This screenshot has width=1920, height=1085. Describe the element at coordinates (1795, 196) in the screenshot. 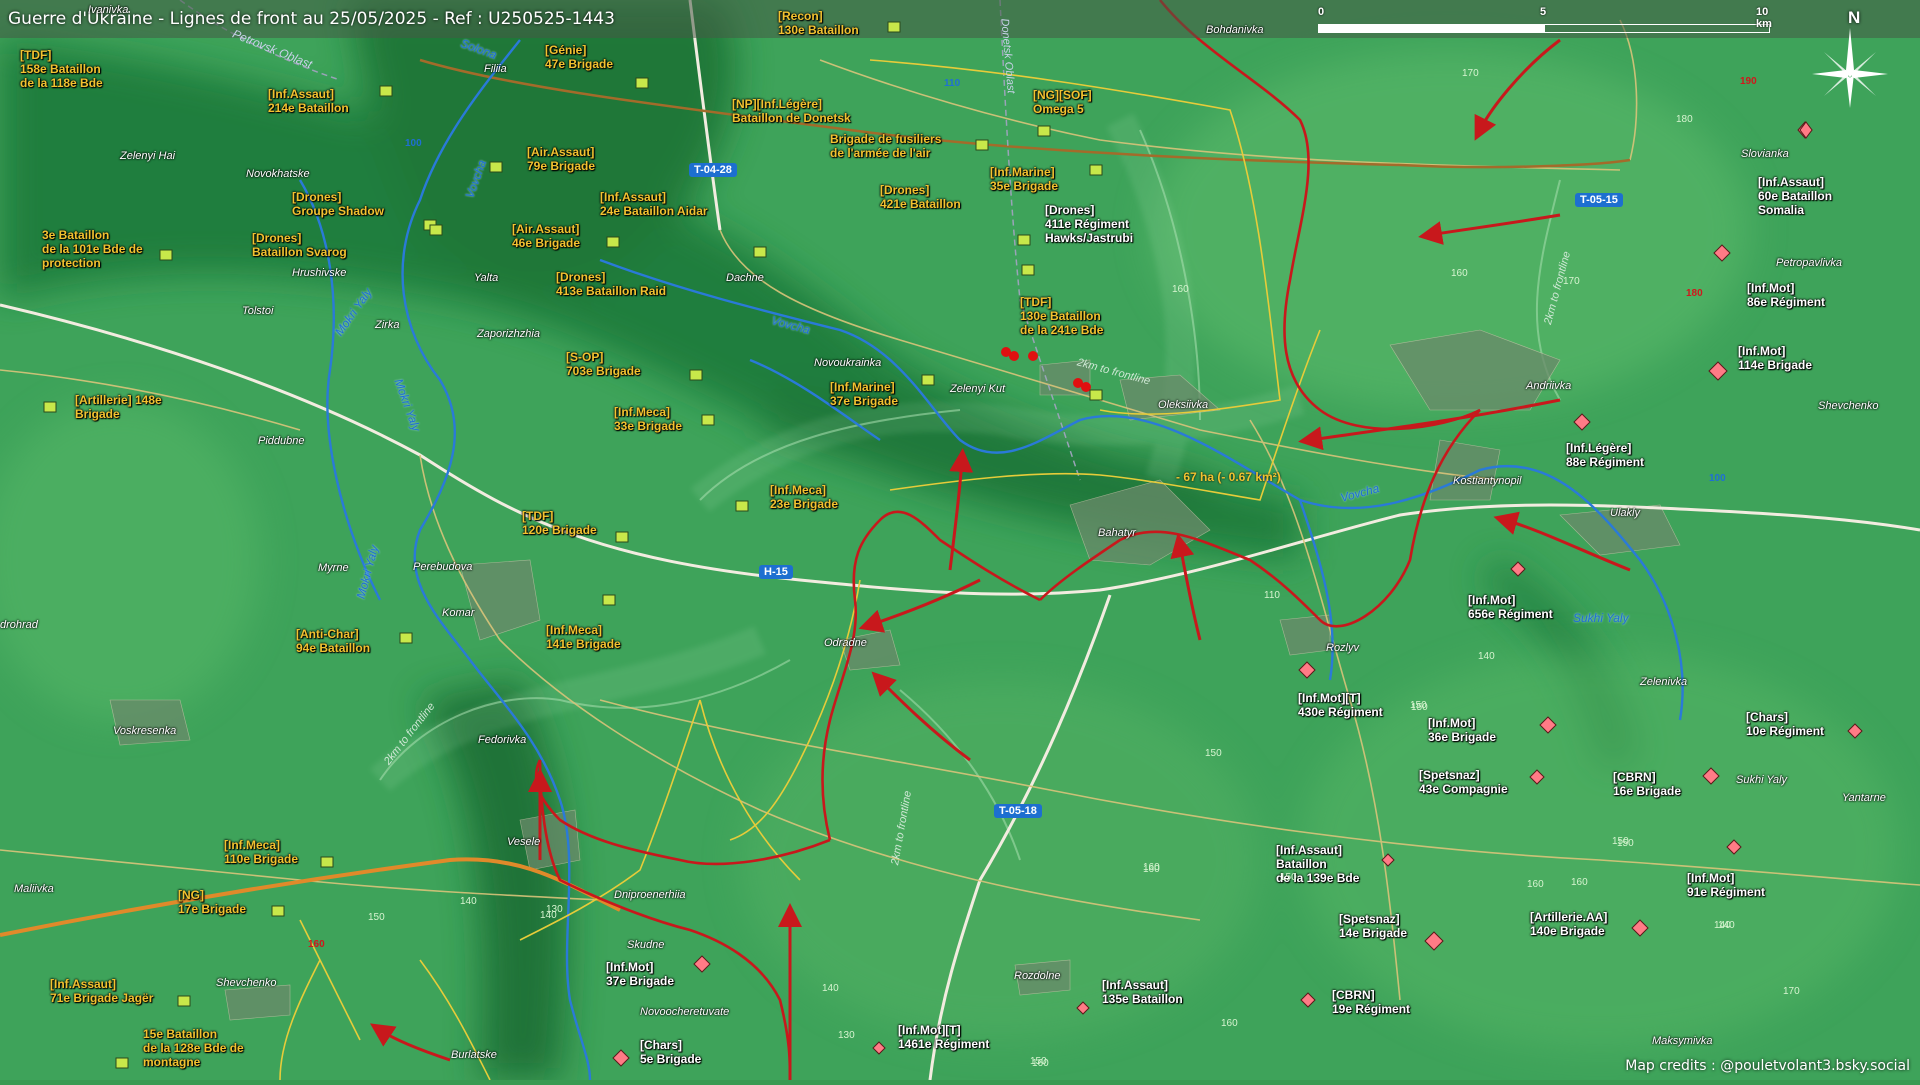

I see `ru-unit-label: [Inf.Assaut] 60e Bataillon Somalia` at that location.